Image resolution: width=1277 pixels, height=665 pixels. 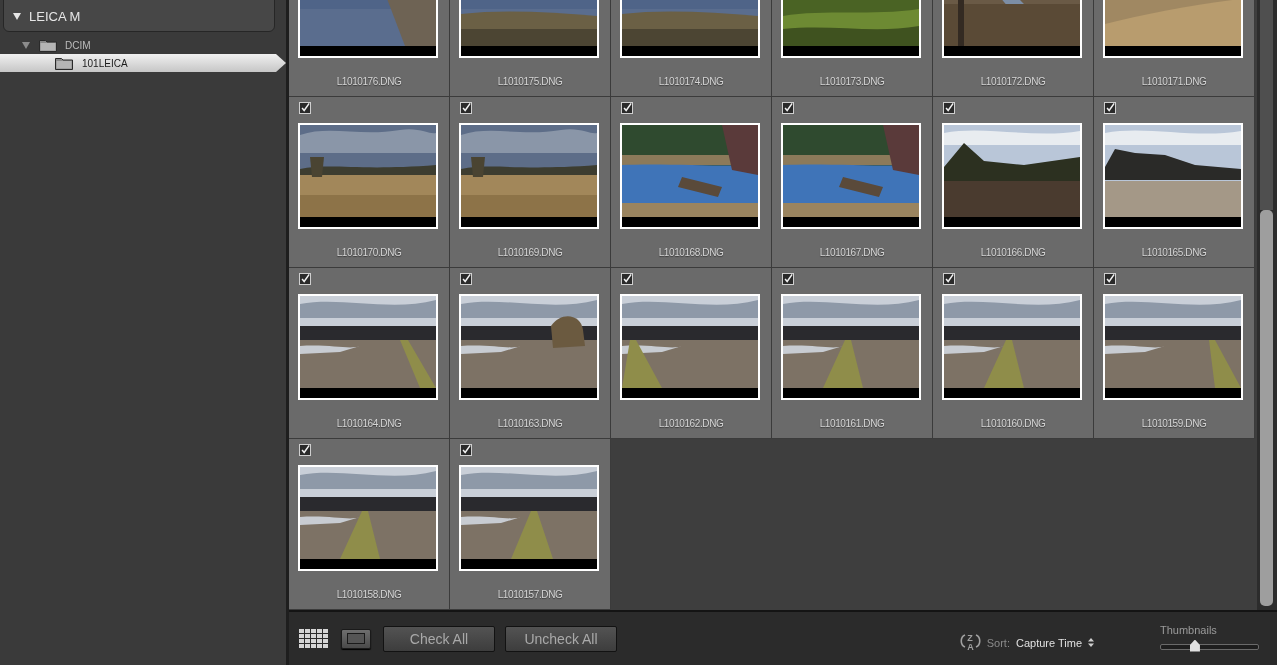 I want to click on source-label: LEICA M, so click(x=55, y=16).